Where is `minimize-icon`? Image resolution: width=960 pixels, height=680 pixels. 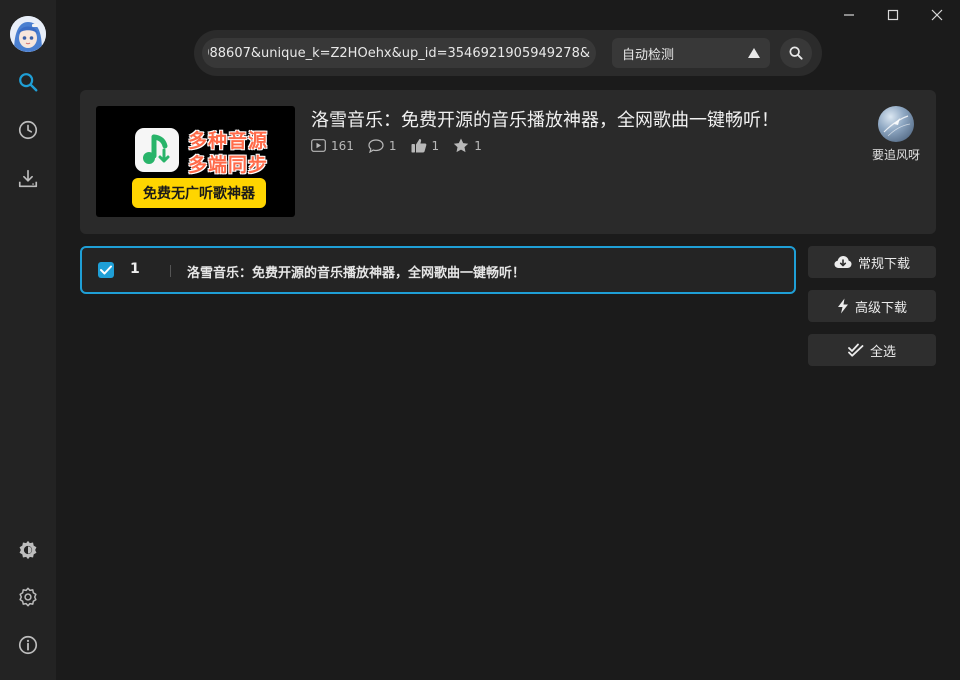
minimize-icon is located at coordinates (849, 15).